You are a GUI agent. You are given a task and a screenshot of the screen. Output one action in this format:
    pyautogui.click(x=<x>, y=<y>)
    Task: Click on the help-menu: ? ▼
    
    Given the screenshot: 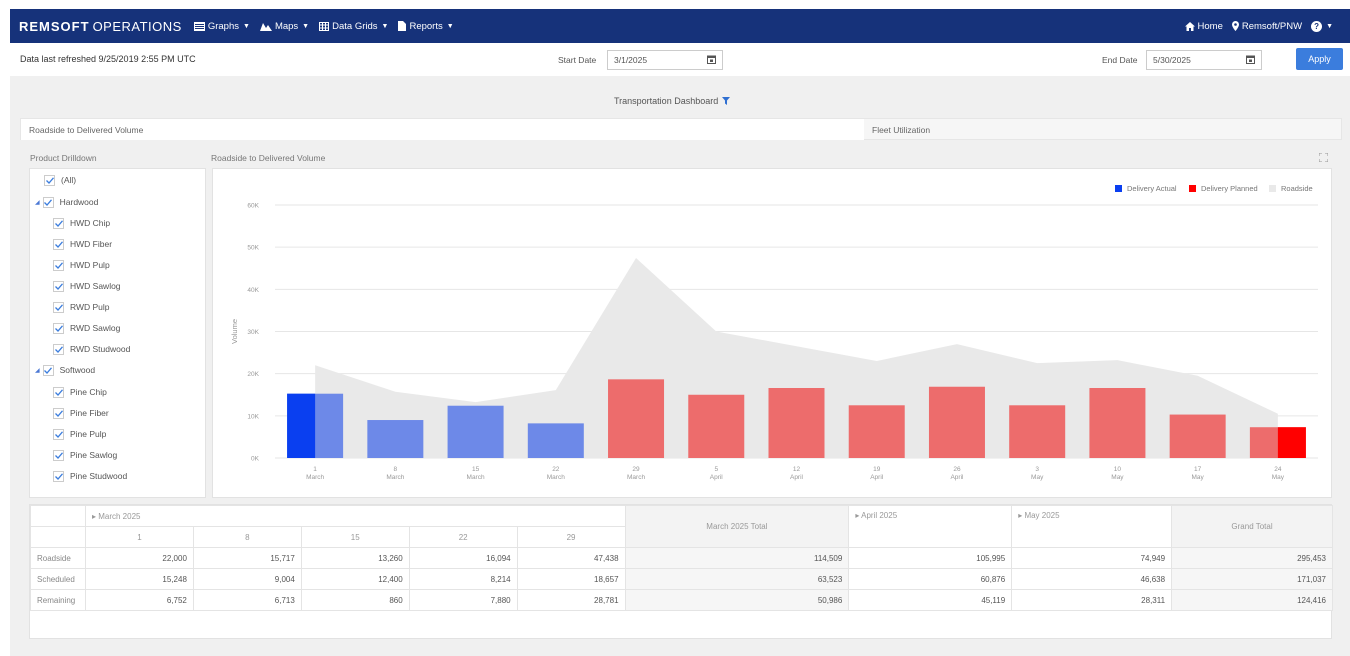 What is the action you would take?
    pyautogui.click(x=1322, y=26)
    